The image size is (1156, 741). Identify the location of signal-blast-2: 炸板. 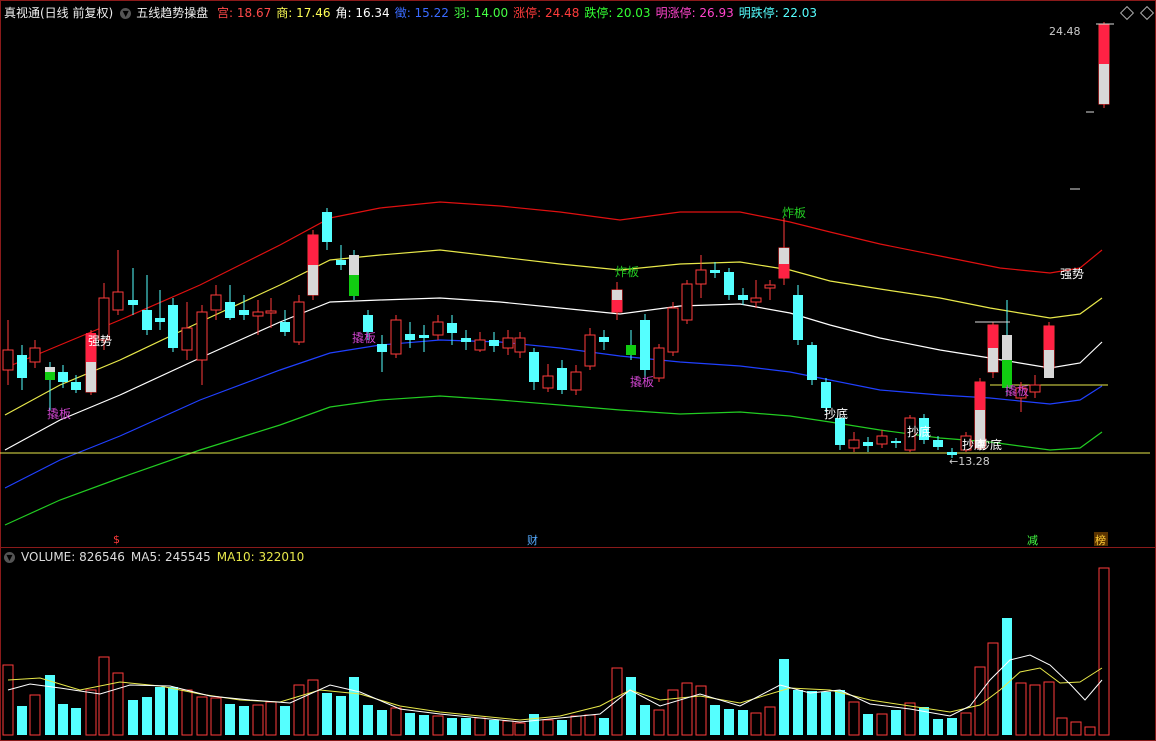
(794, 213).